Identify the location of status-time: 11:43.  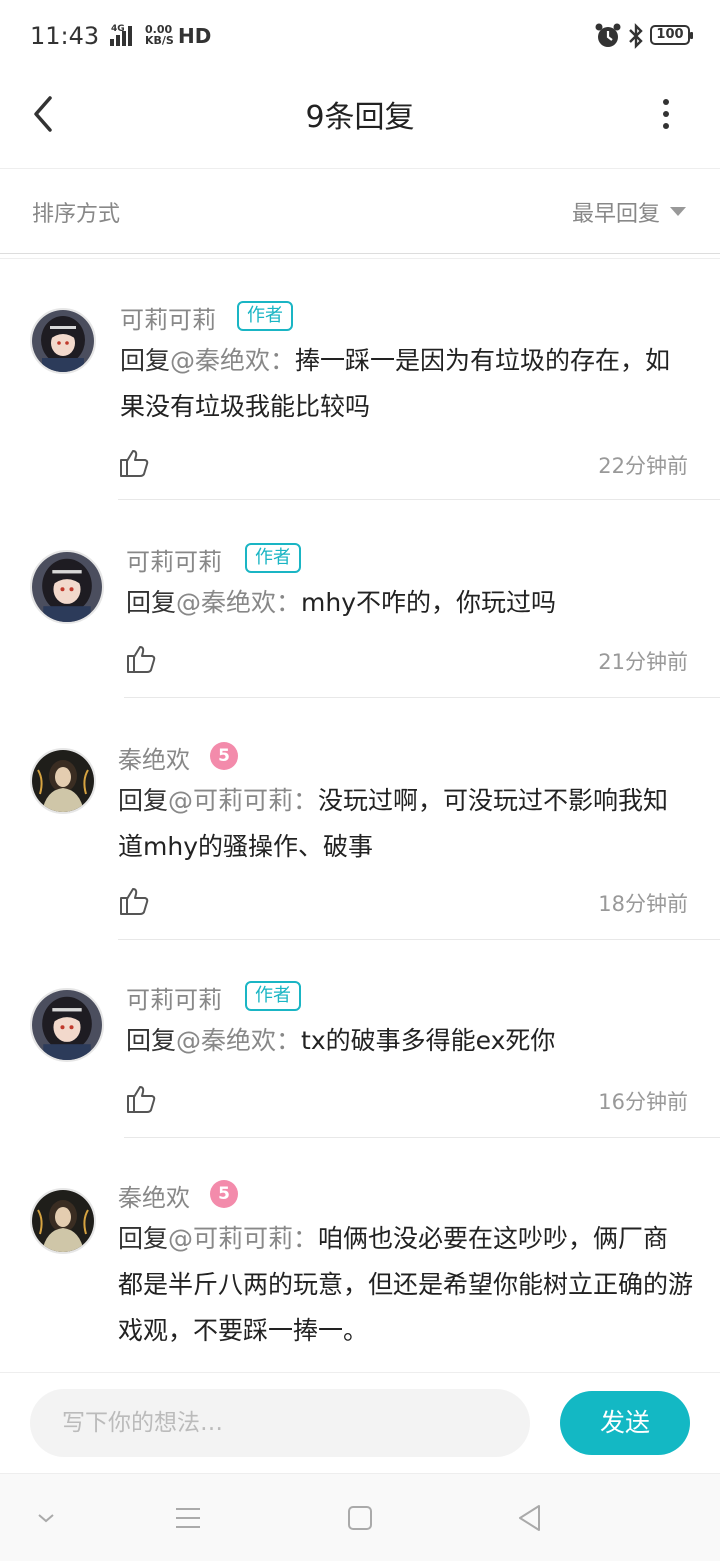
(65, 36).